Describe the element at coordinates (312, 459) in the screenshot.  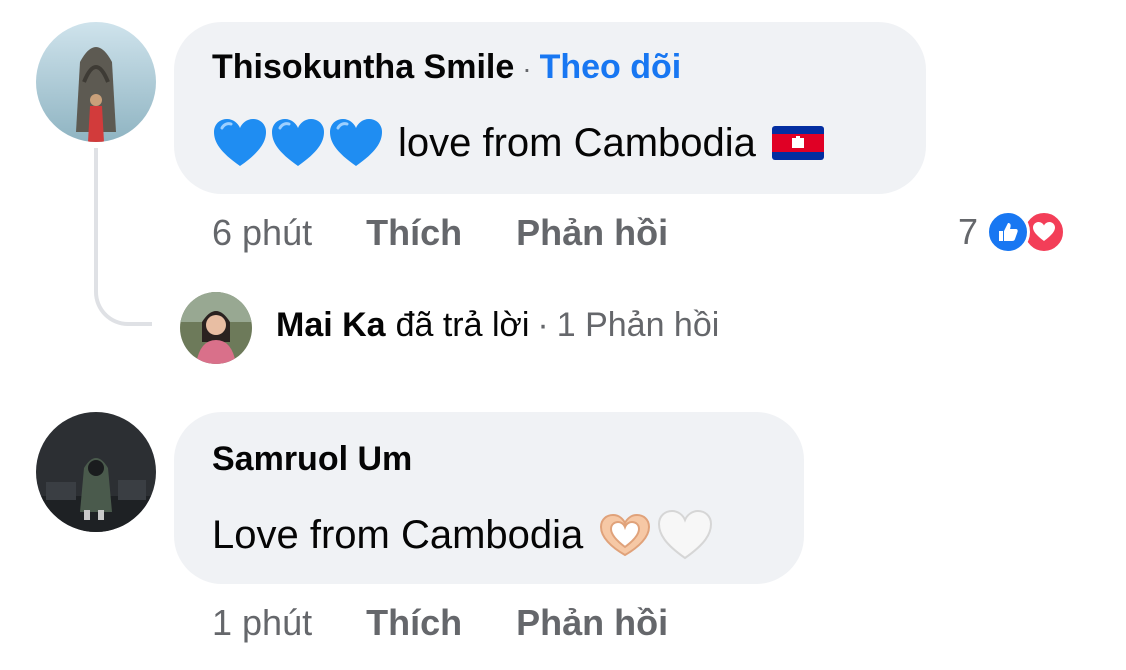
I see `comment-author: Samruol Um` at that location.